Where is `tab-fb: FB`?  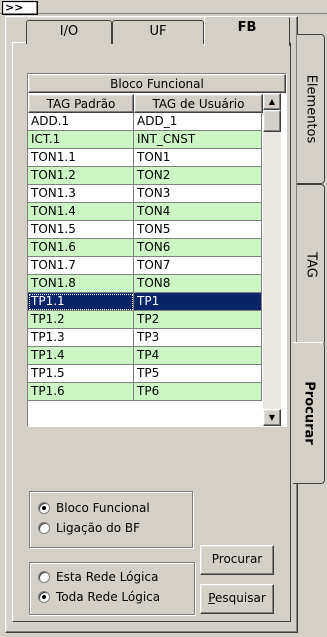
tab-fb: FB is located at coordinates (247, 31).